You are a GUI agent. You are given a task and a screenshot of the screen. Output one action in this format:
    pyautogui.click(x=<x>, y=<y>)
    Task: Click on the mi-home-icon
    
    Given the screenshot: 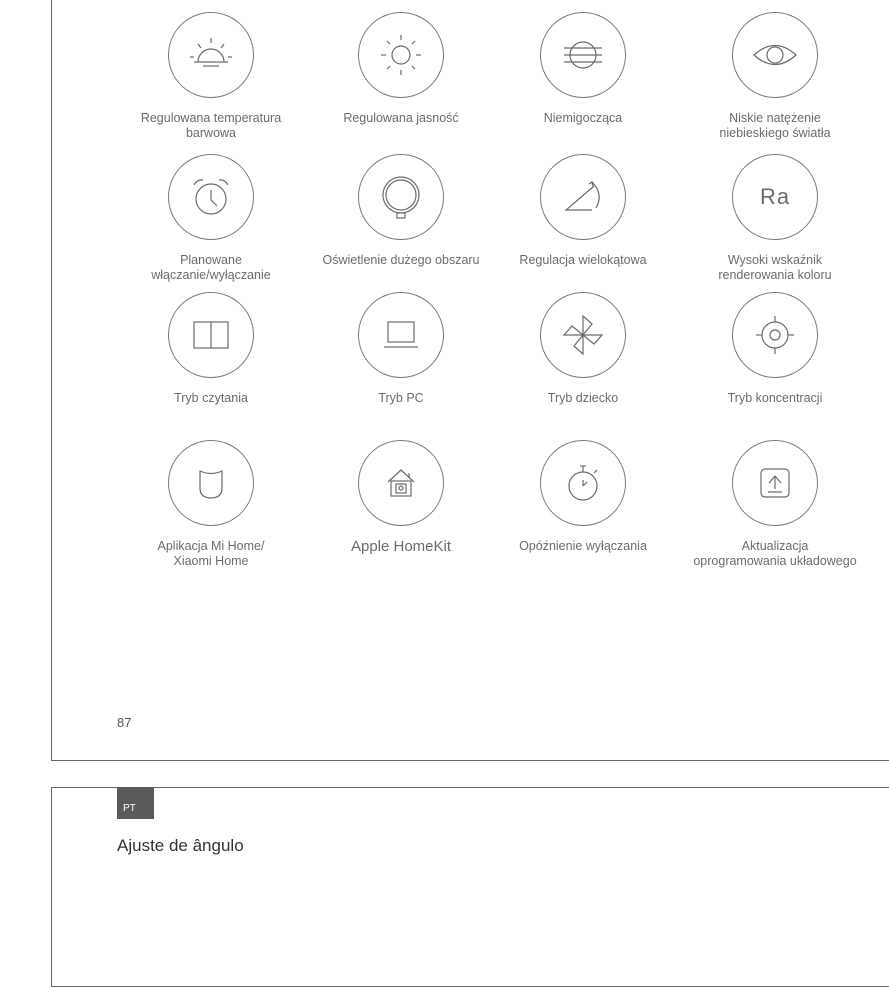 What is the action you would take?
    pyautogui.click(x=211, y=483)
    